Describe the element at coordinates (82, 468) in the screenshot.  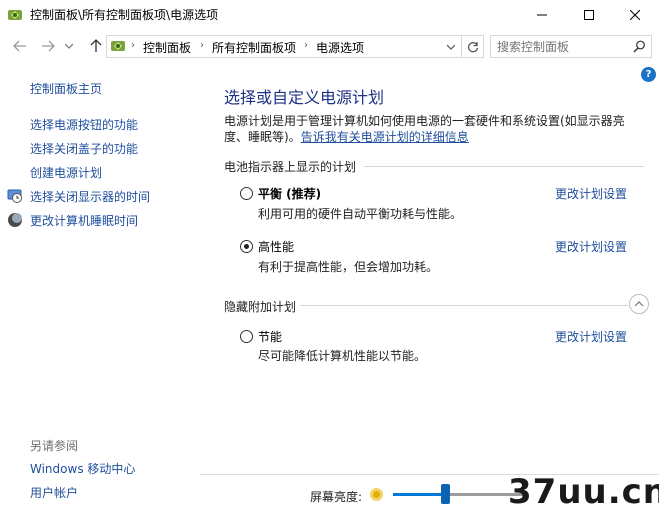
I see `left-link-mobility-center: Windows 移动中心` at that location.